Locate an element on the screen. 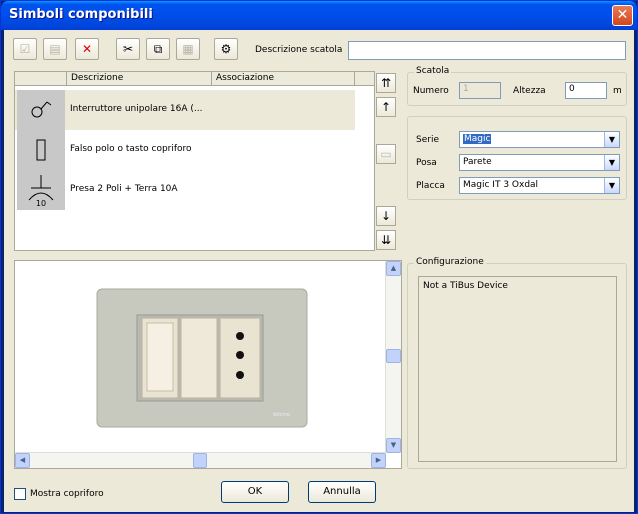 Image resolution: width=638 pixels, height=514 pixels. numero-input: 1 is located at coordinates (480, 90).